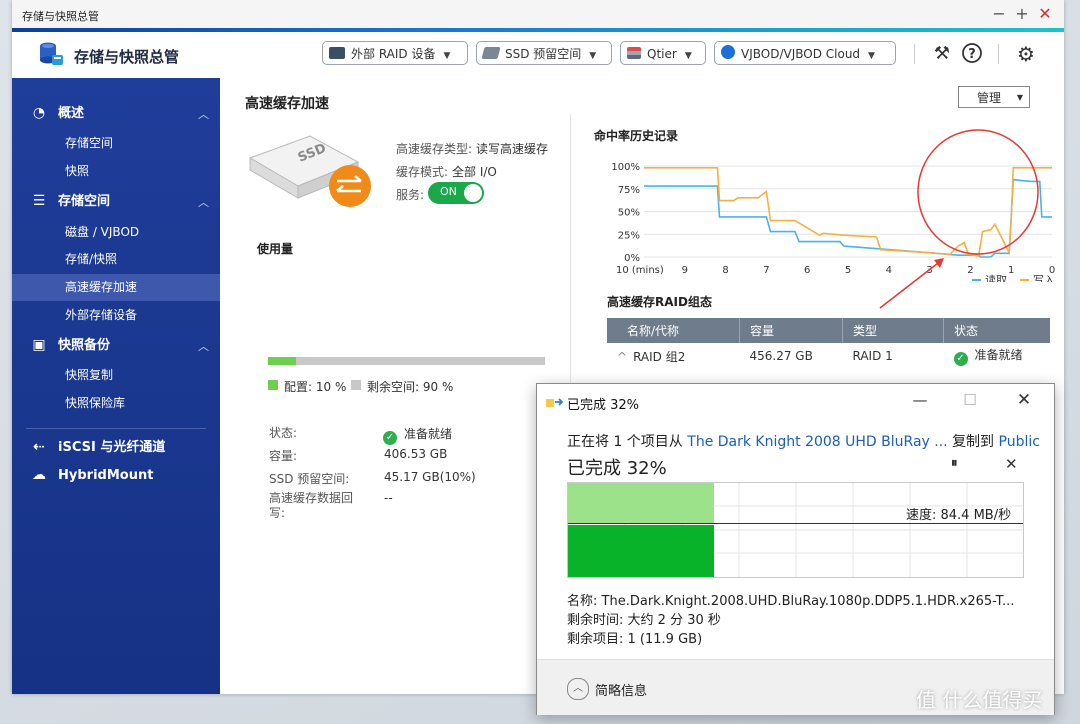 The image size is (1080, 724). What do you see at coordinates (57, 113) in the screenshot?
I see `sidebar-section-overview: ◔ 概述` at bounding box center [57, 113].